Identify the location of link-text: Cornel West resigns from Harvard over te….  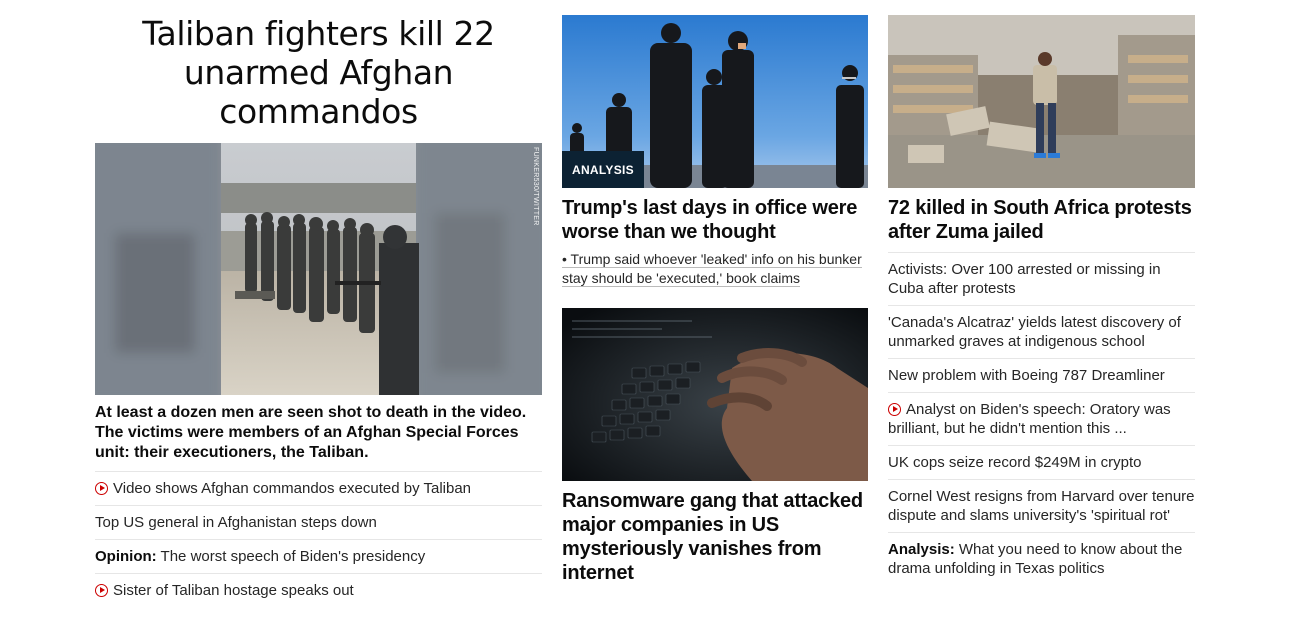
(1041, 506).